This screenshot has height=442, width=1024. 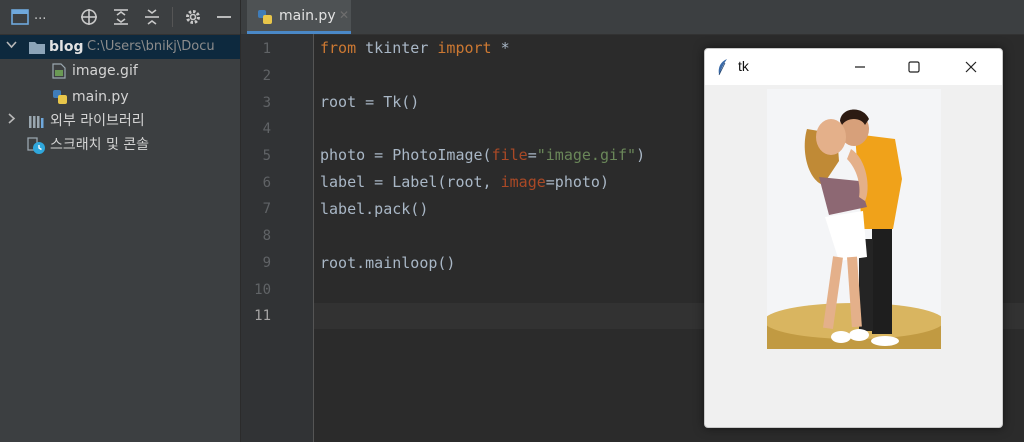 What do you see at coordinates (397, 48) in the screenshot?
I see `code-token: tkinter` at bounding box center [397, 48].